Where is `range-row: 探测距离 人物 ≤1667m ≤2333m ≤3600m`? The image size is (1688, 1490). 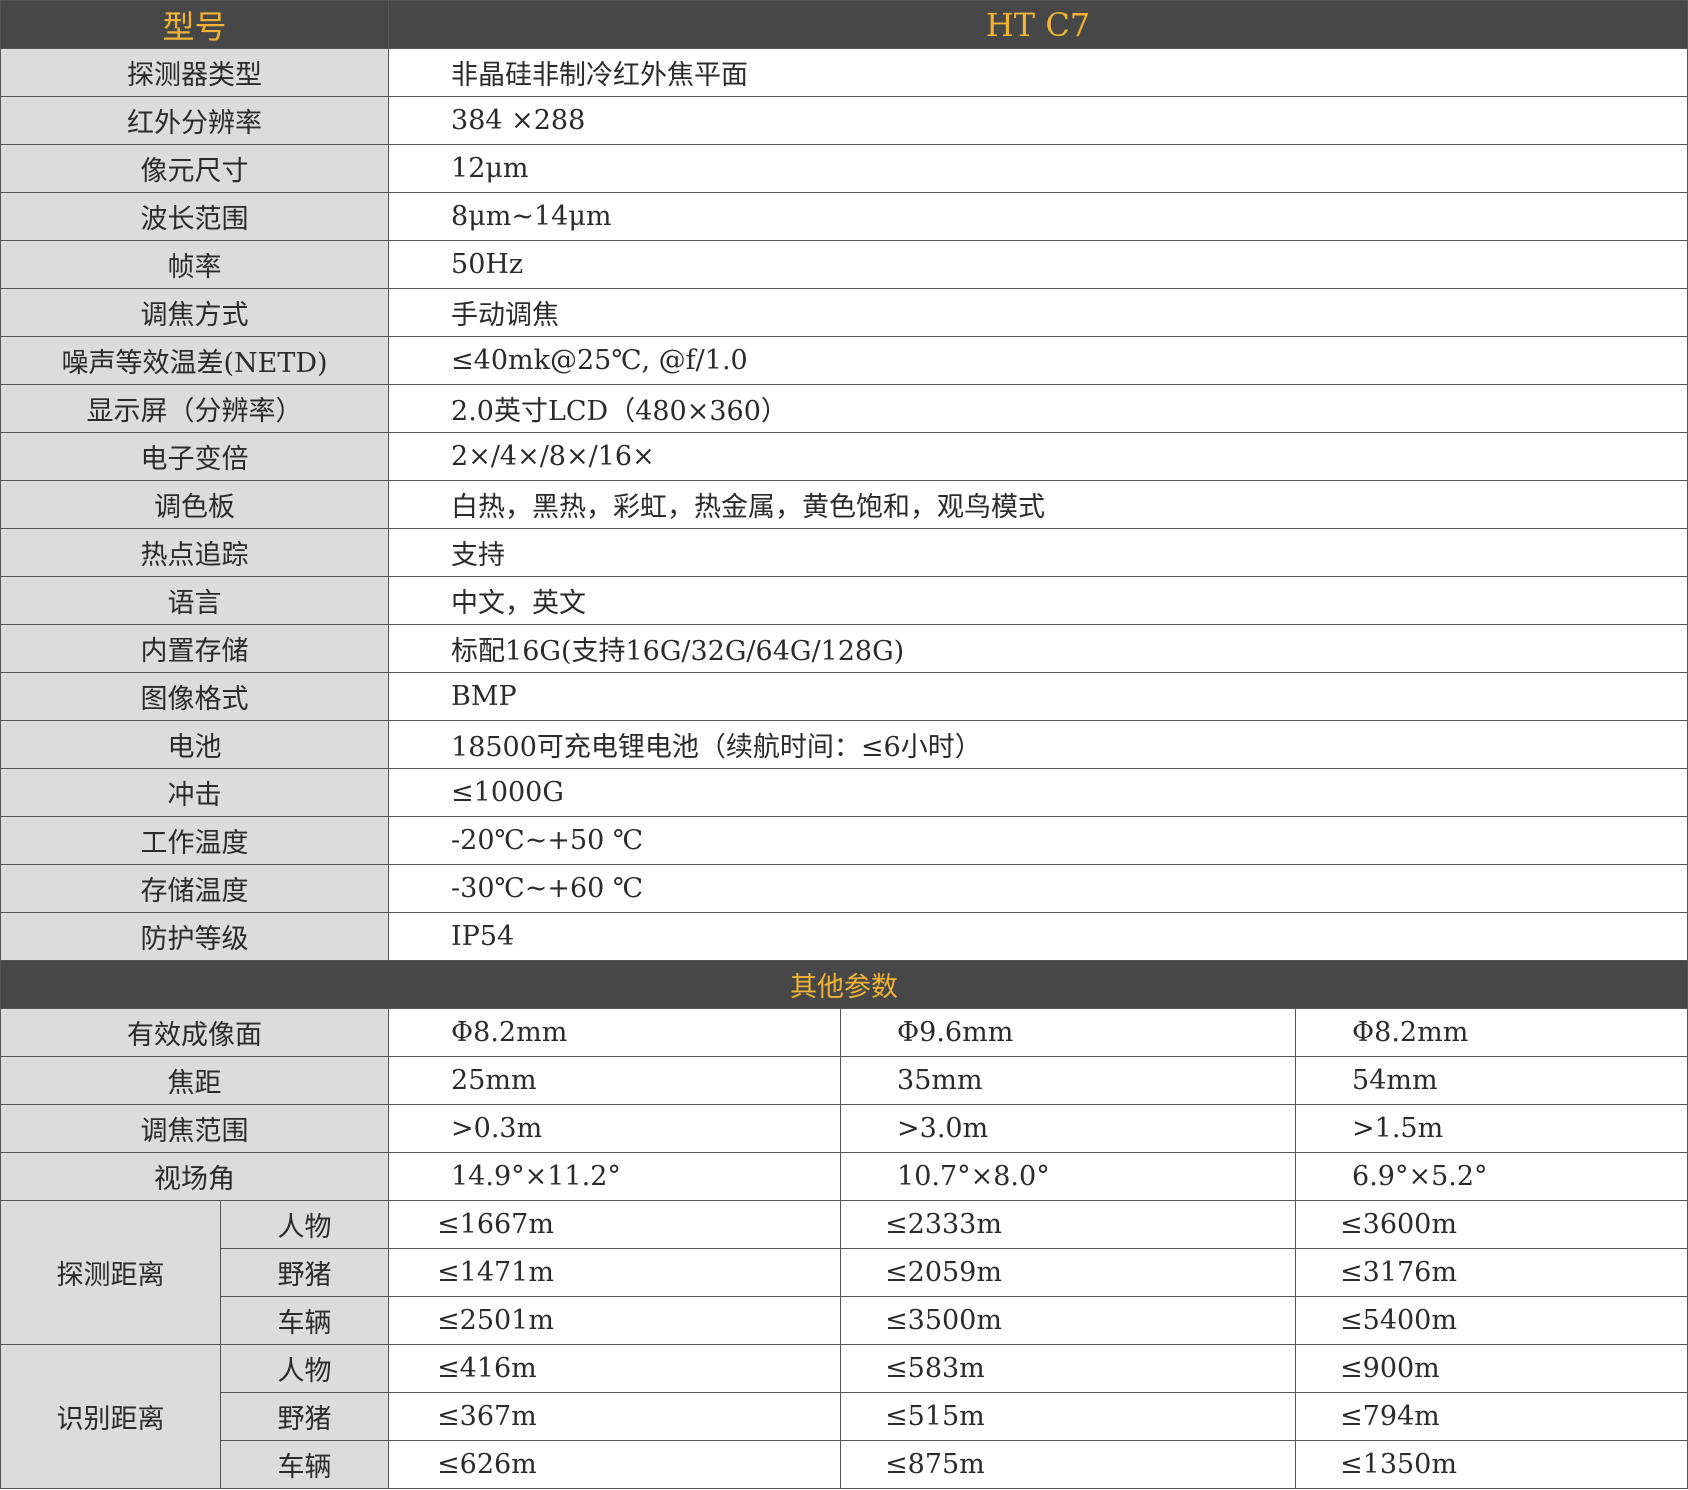 range-row: 探测距离 人物 ≤1667m ≤2333m ≤3600m is located at coordinates (844, 1272).